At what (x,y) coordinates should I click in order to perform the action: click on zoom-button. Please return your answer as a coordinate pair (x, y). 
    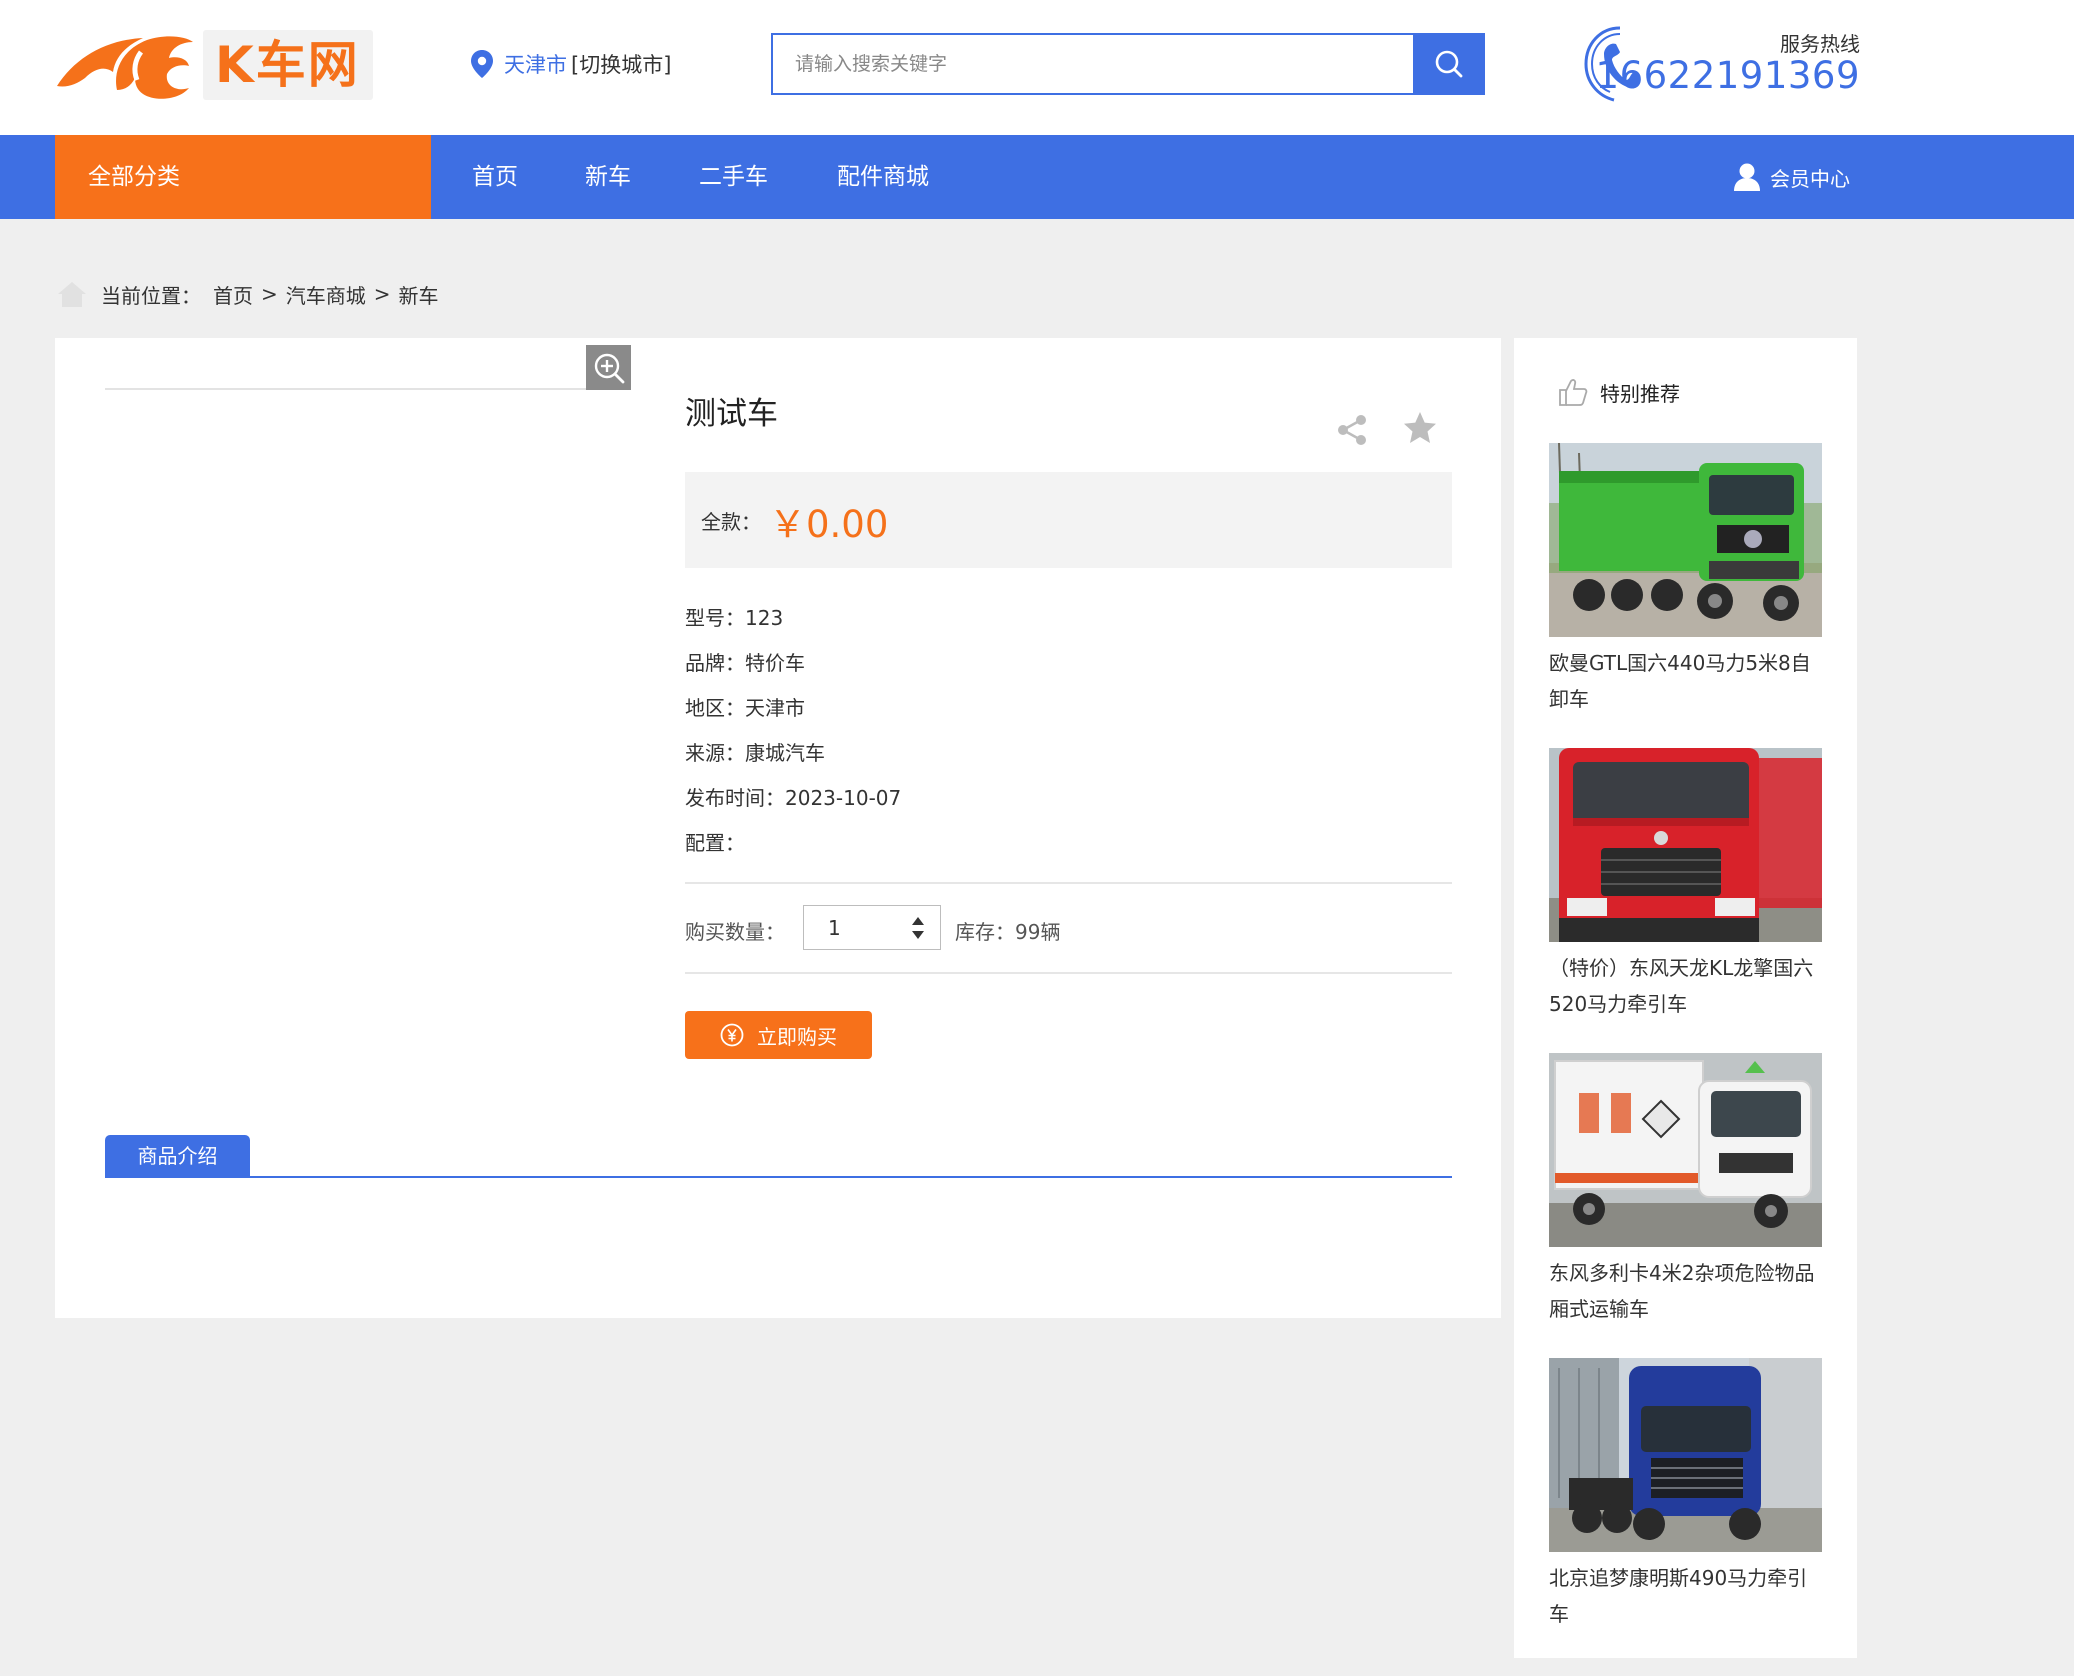
    Looking at the image, I should click on (608, 367).